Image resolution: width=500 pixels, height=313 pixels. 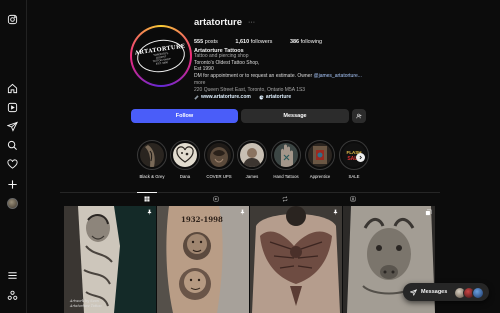 I want to click on threads-icon, so click(x=261, y=97).